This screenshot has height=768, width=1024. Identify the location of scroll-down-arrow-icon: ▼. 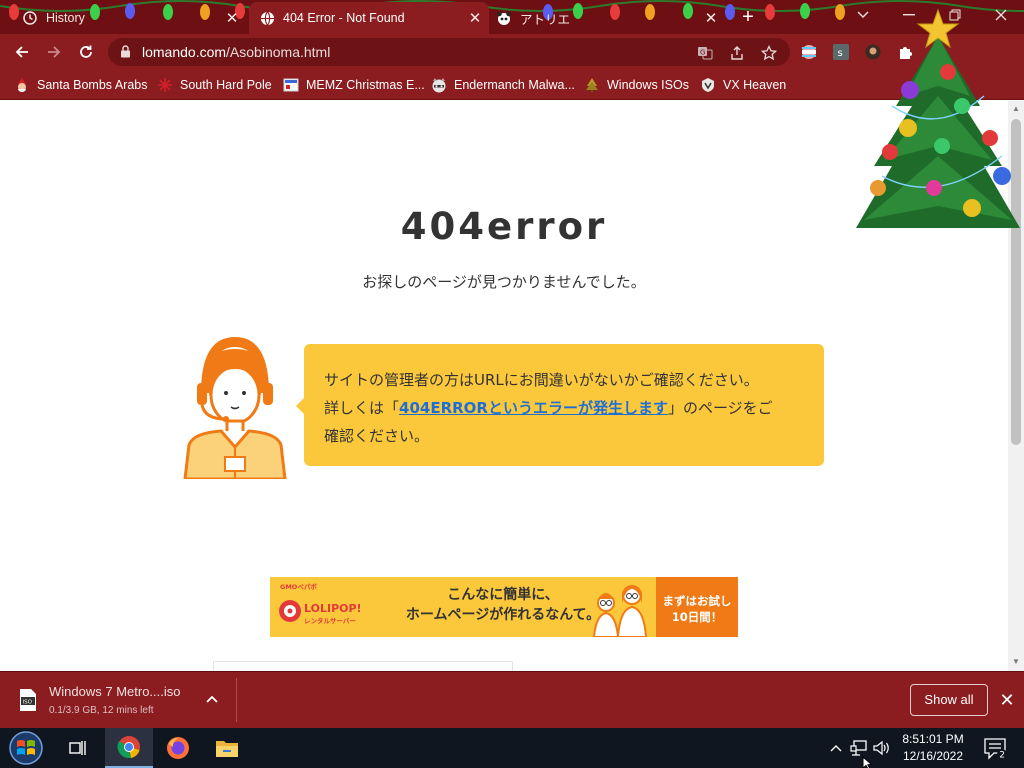
(1016, 662).